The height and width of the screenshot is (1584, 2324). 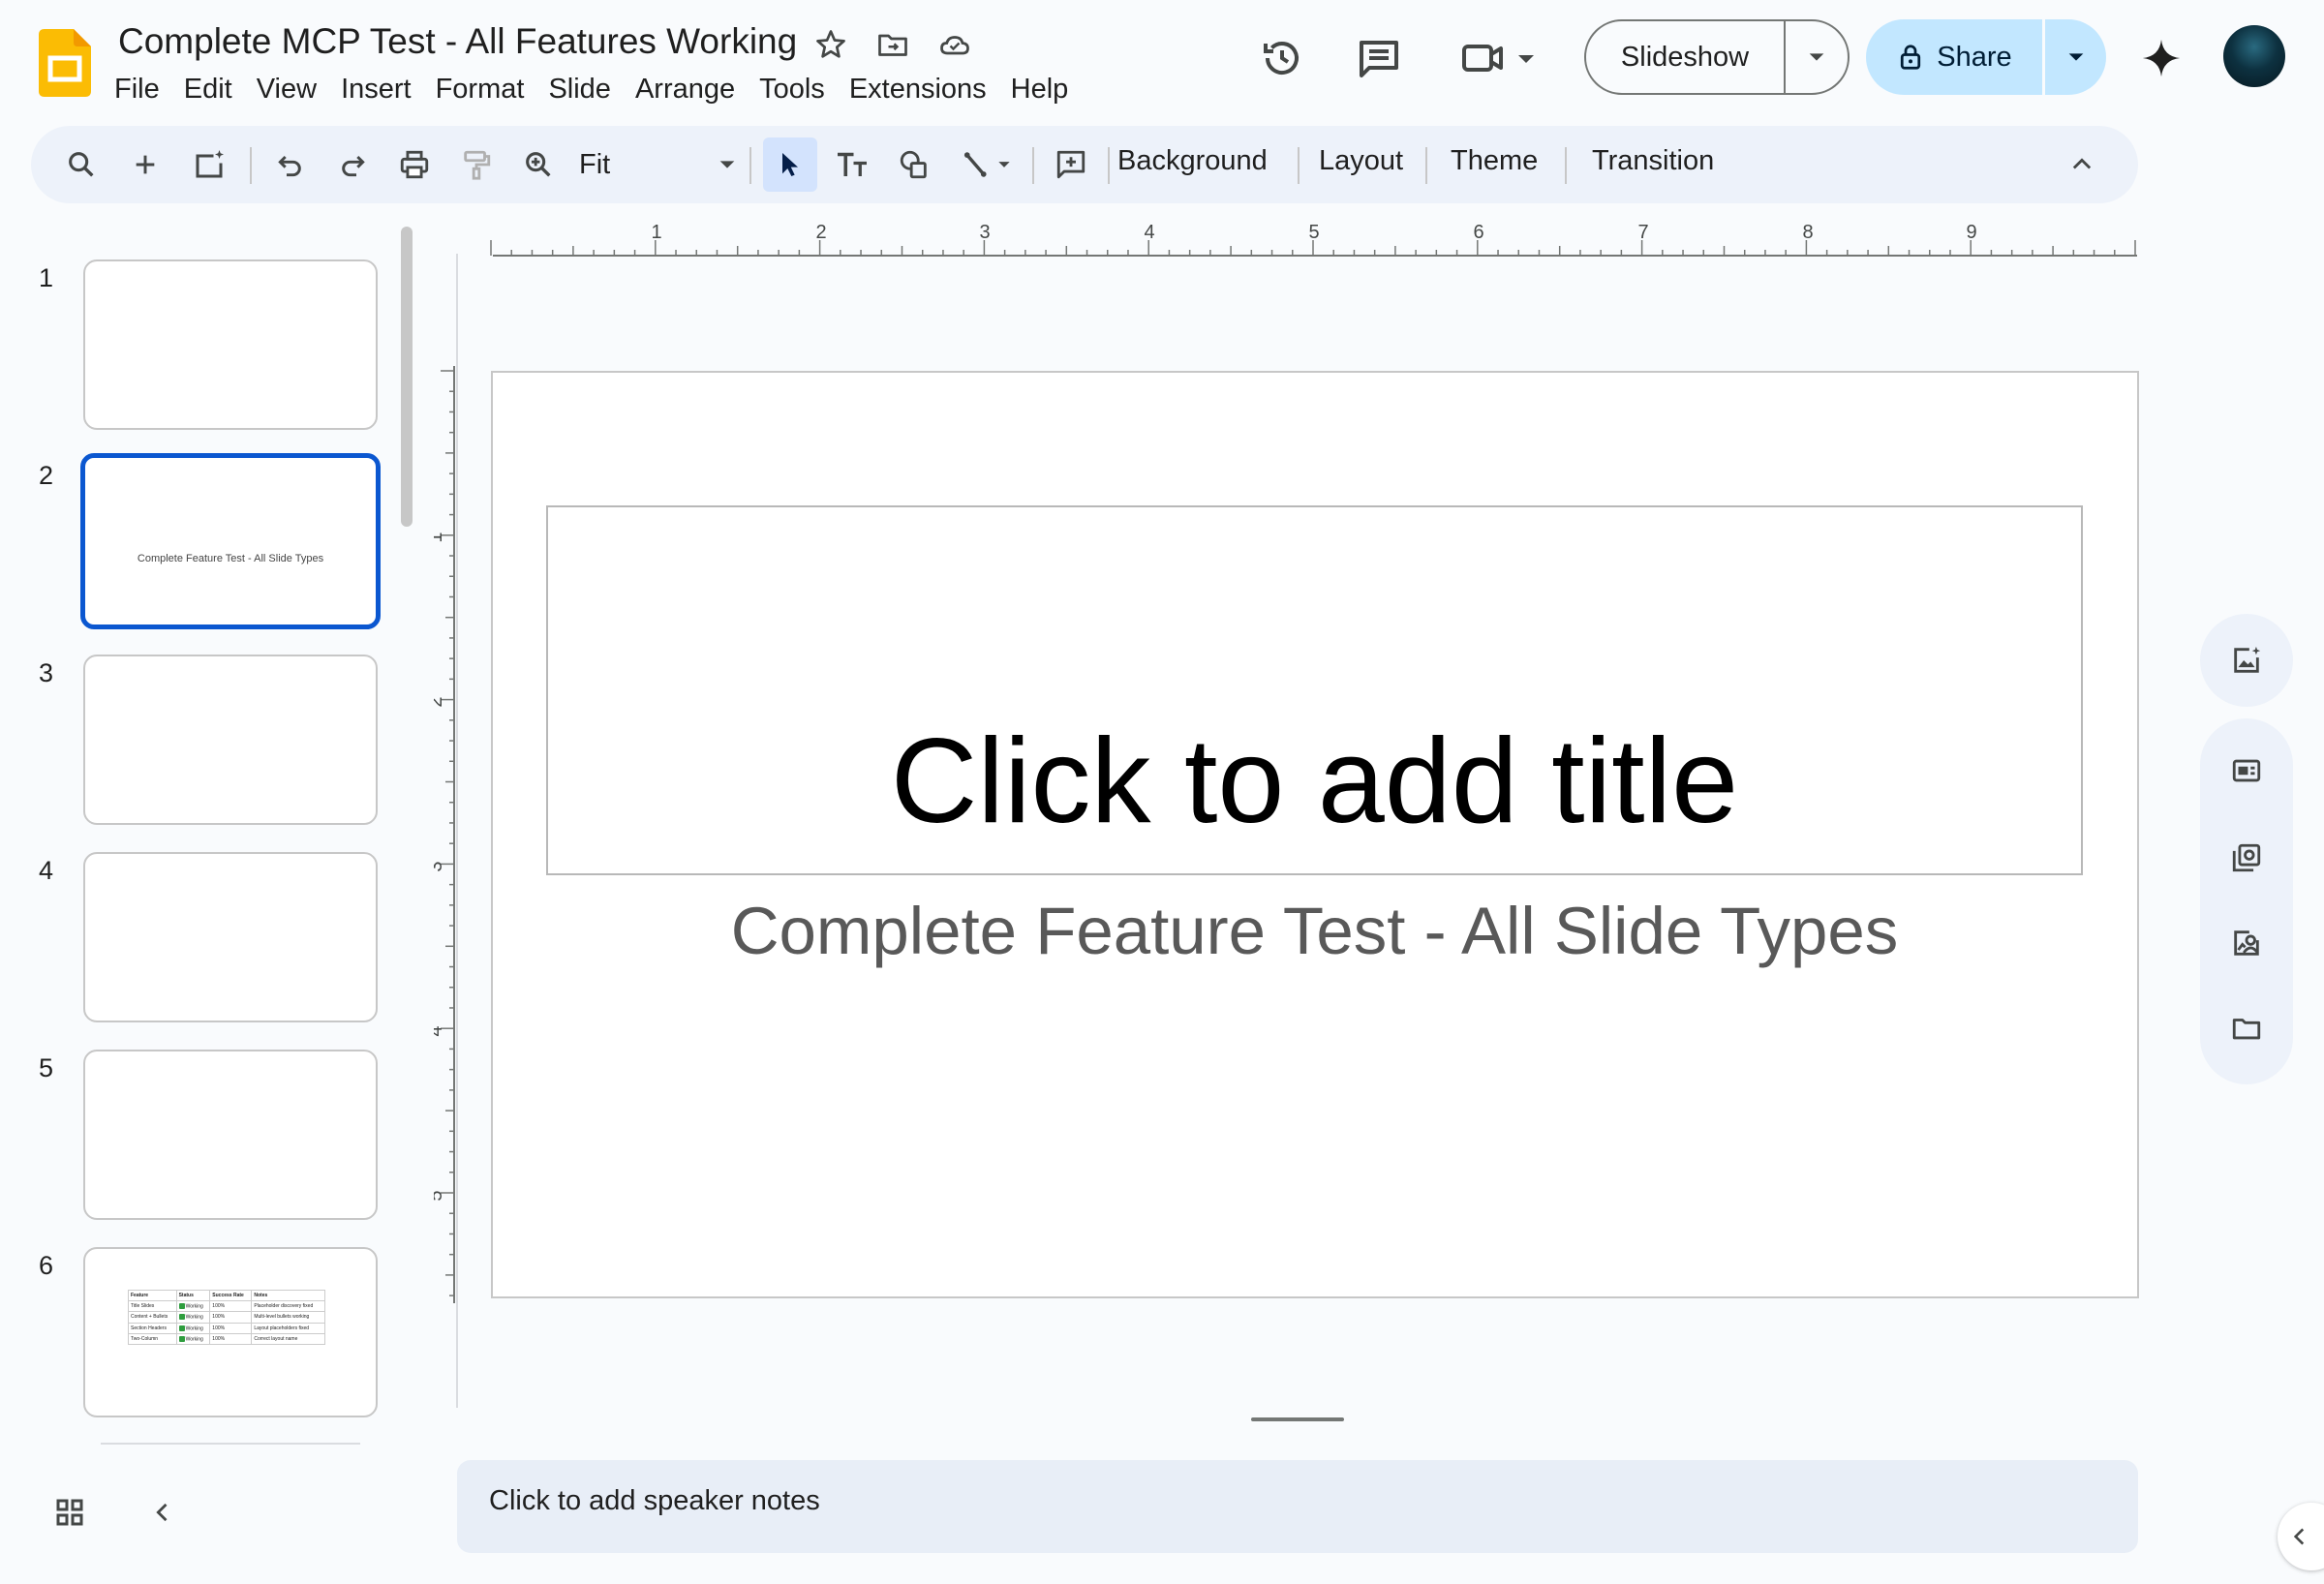 I want to click on grid-view-icon, so click(x=70, y=1512).